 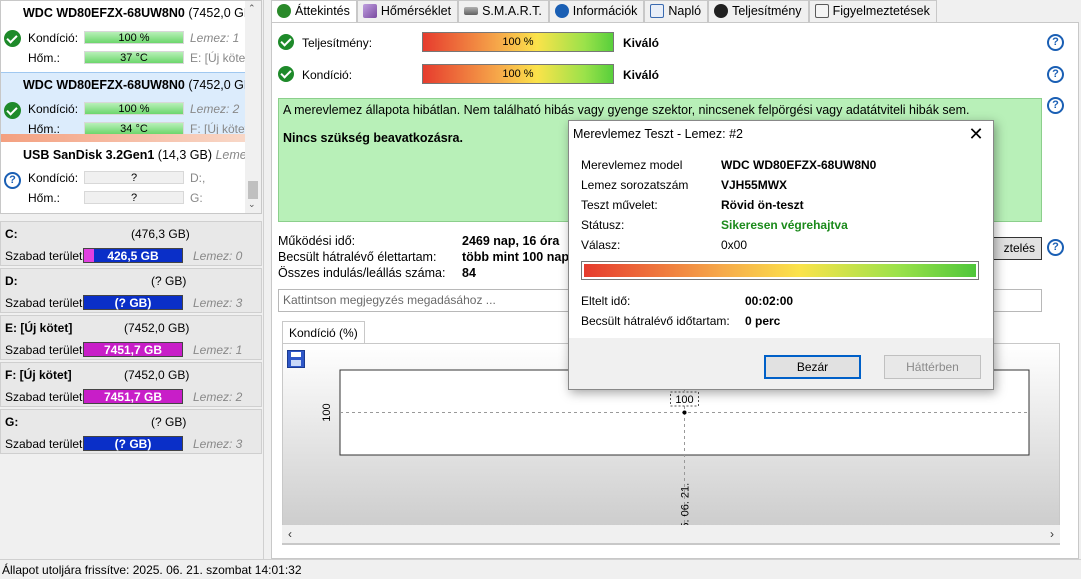 What do you see at coordinates (317, 241) in the screenshot?
I see `stat-label: Működési idő:` at bounding box center [317, 241].